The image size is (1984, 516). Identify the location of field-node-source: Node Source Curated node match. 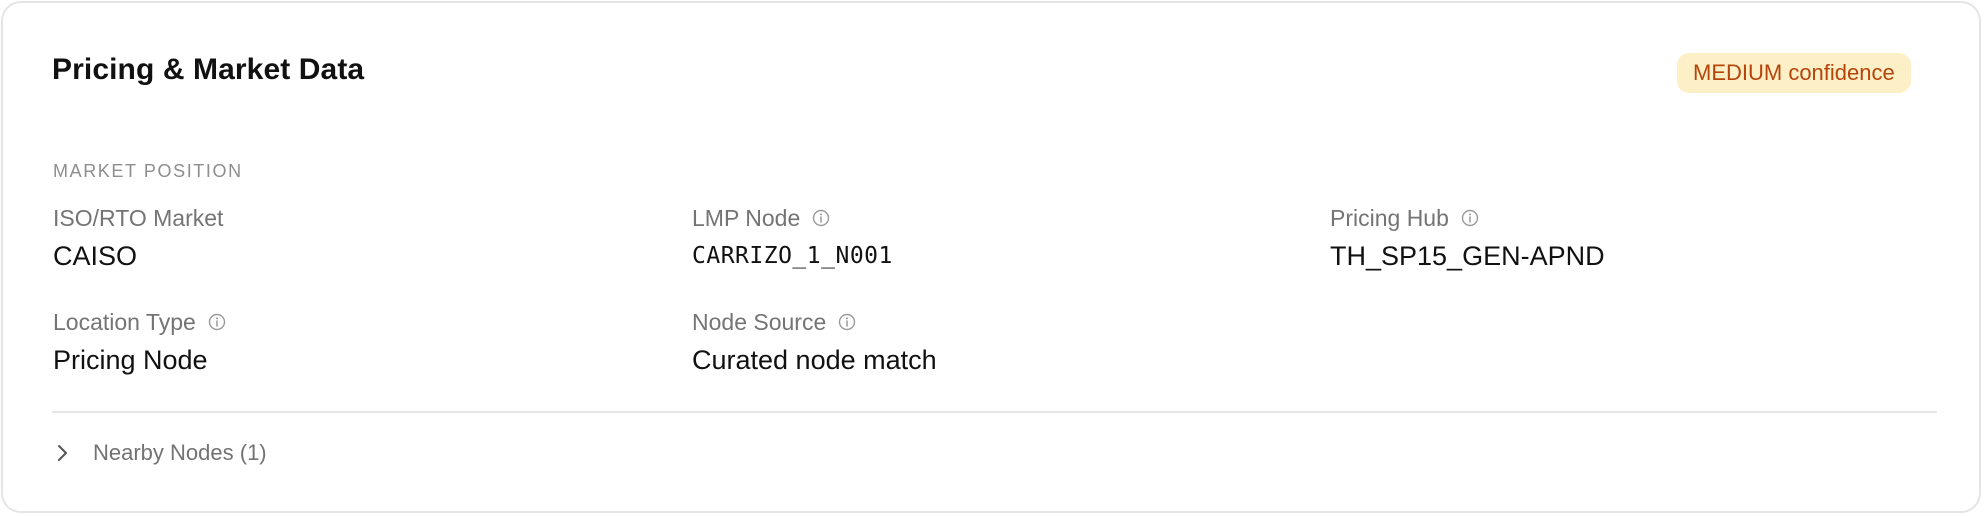
(814, 342).